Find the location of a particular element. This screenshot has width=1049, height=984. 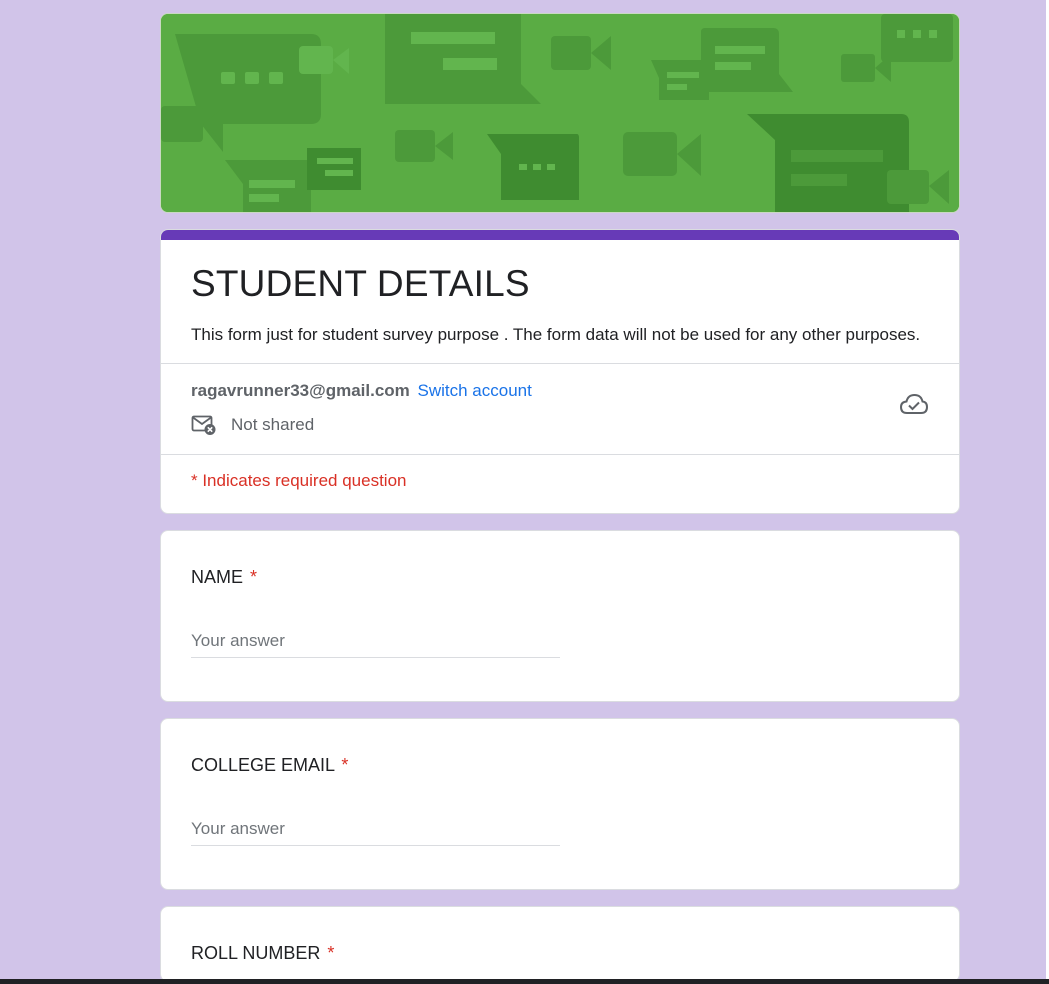

mail-not-shared-icon is located at coordinates (204, 425).